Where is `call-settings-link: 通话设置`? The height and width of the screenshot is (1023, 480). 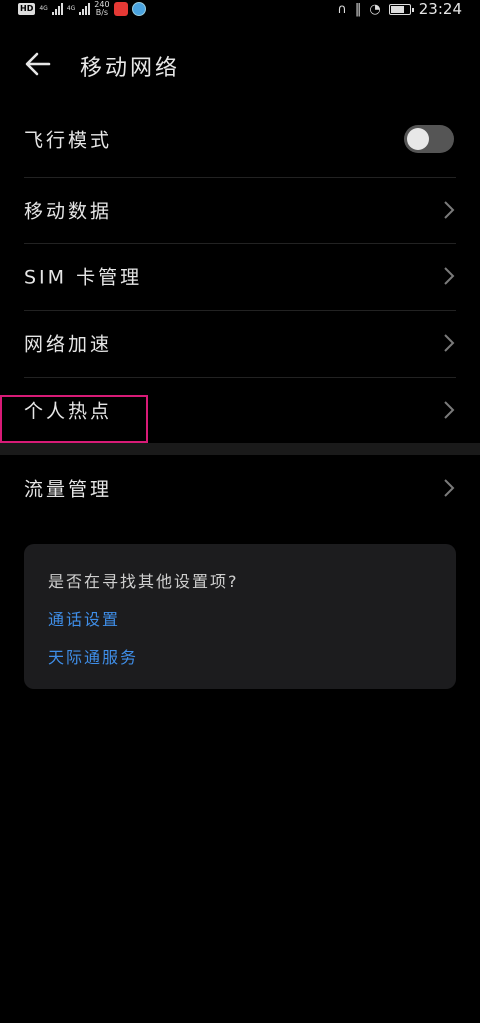
call-settings-link: 通话设置 is located at coordinates (84, 618).